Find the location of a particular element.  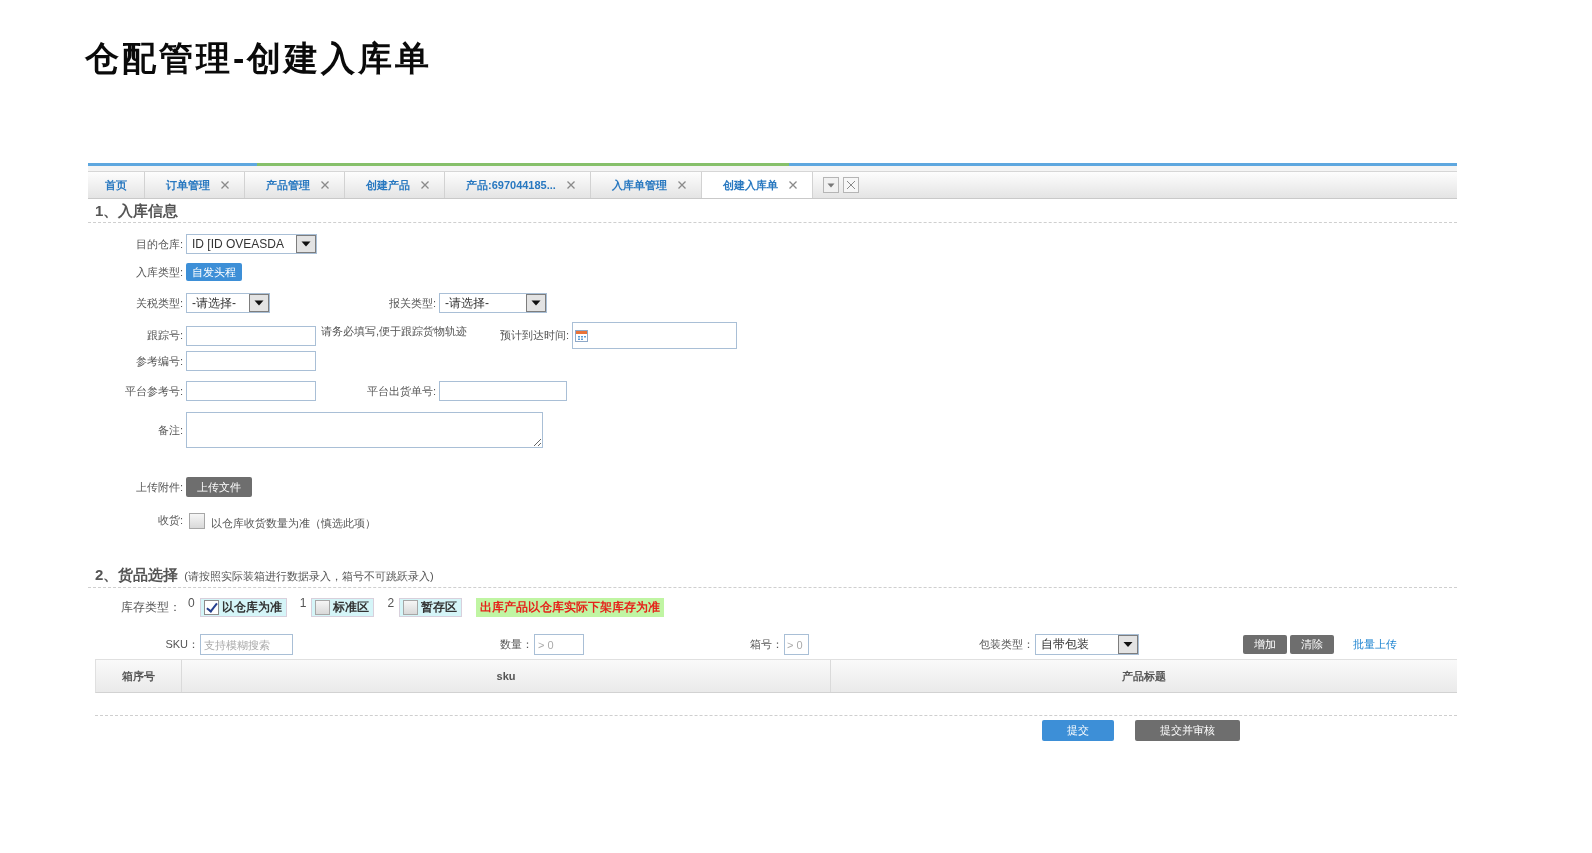

action-button: 增加 is located at coordinates (1265, 644).